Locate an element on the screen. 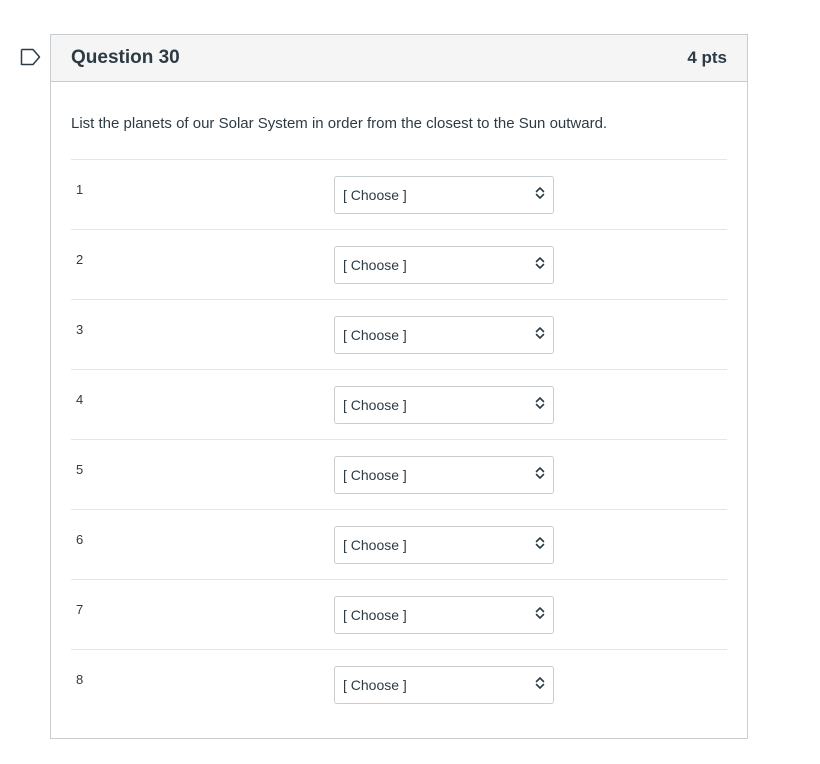 This screenshot has width=820, height=764. answer-row: 3 [ Choose ] is located at coordinates (399, 334).